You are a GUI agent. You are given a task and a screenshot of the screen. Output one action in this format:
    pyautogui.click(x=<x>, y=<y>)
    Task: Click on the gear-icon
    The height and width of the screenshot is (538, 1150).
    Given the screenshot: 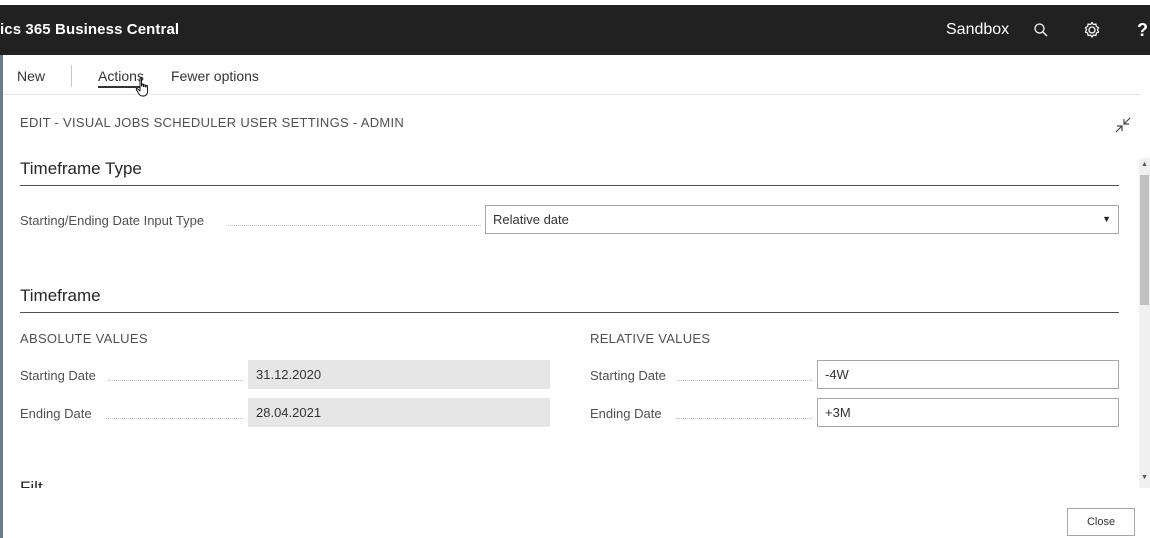 What is the action you would take?
    pyautogui.click(x=1092, y=30)
    